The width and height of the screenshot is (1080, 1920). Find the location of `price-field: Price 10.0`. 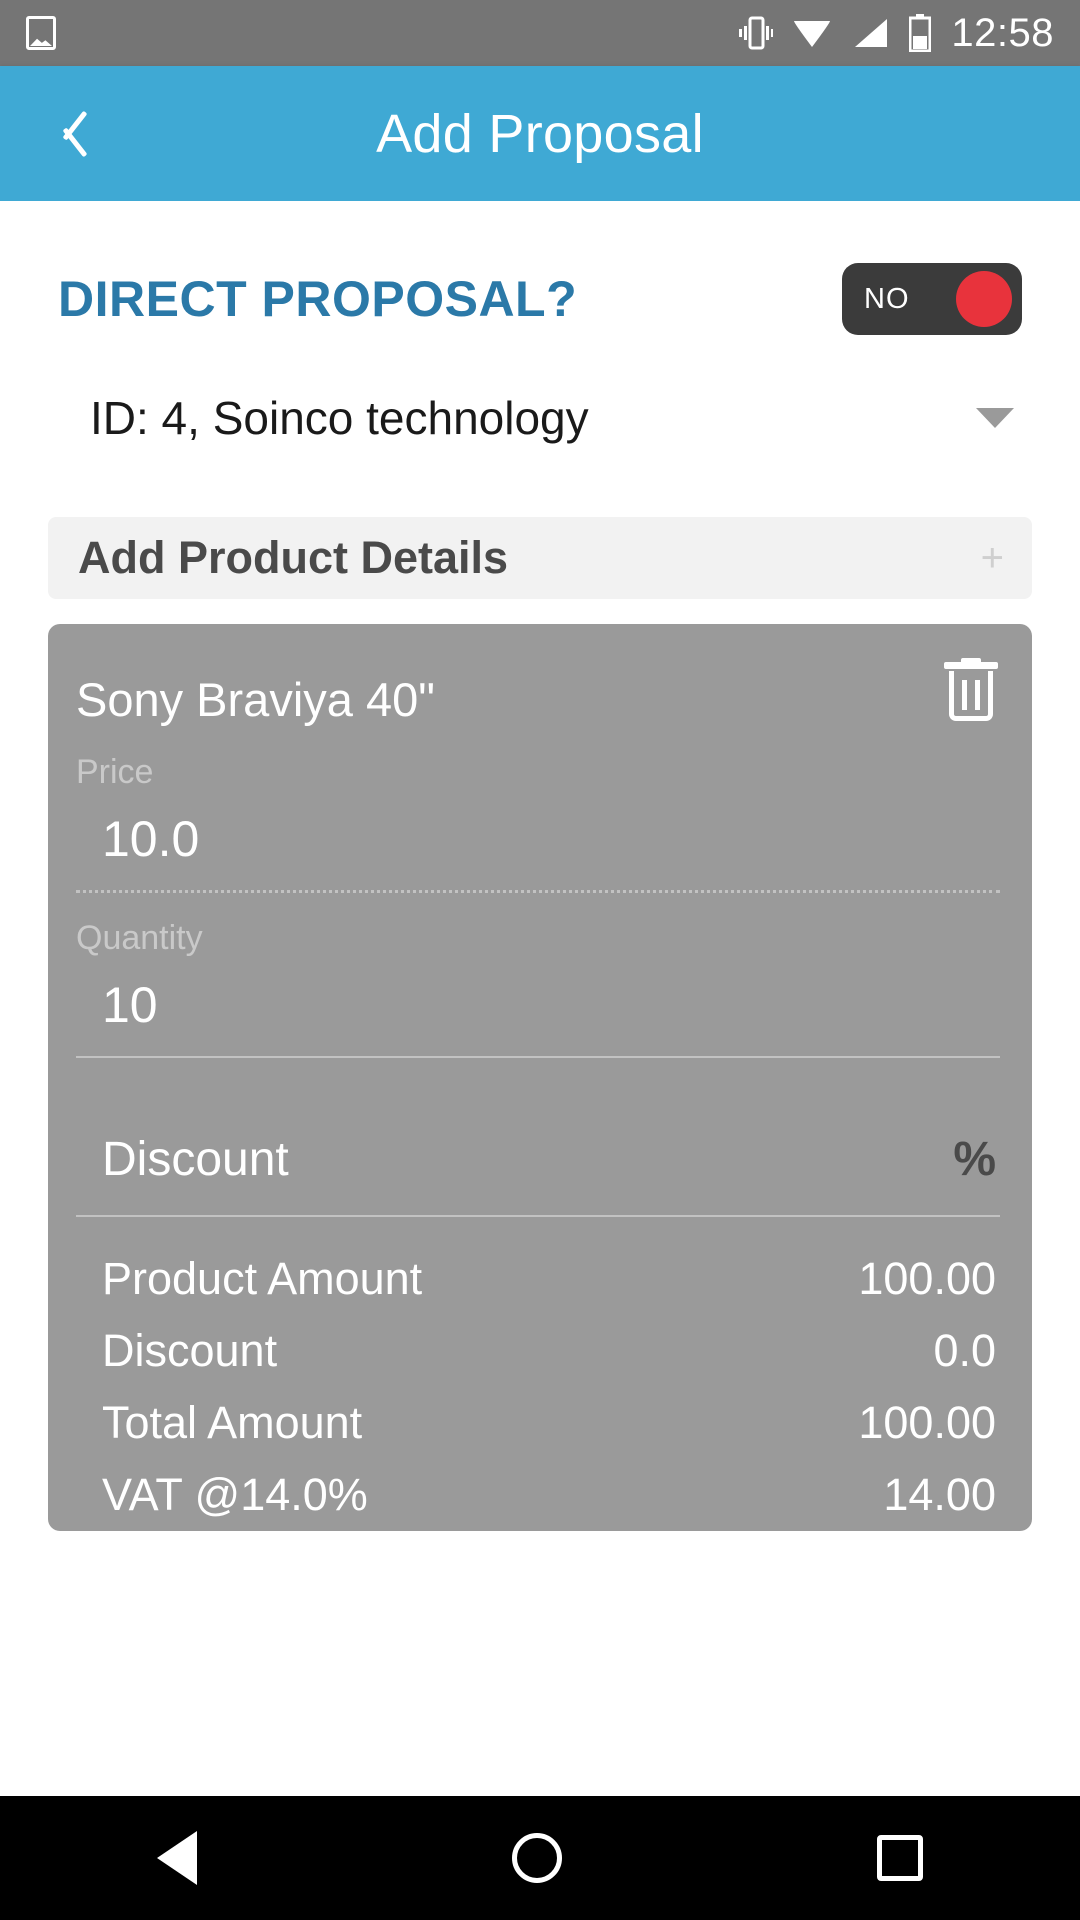

price-field: Price 10.0 is located at coordinates (538, 810).